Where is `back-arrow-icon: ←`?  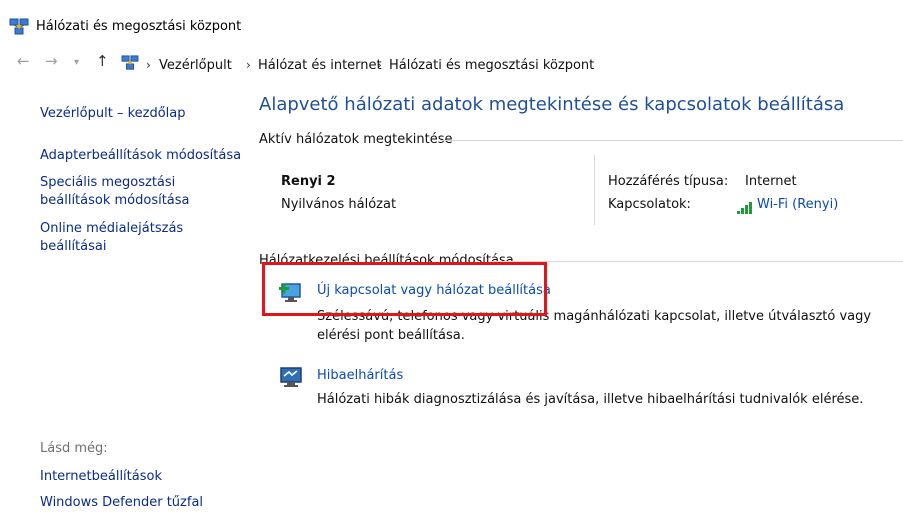 back-arrow-icon: ← is located at coordinates (23, 61).